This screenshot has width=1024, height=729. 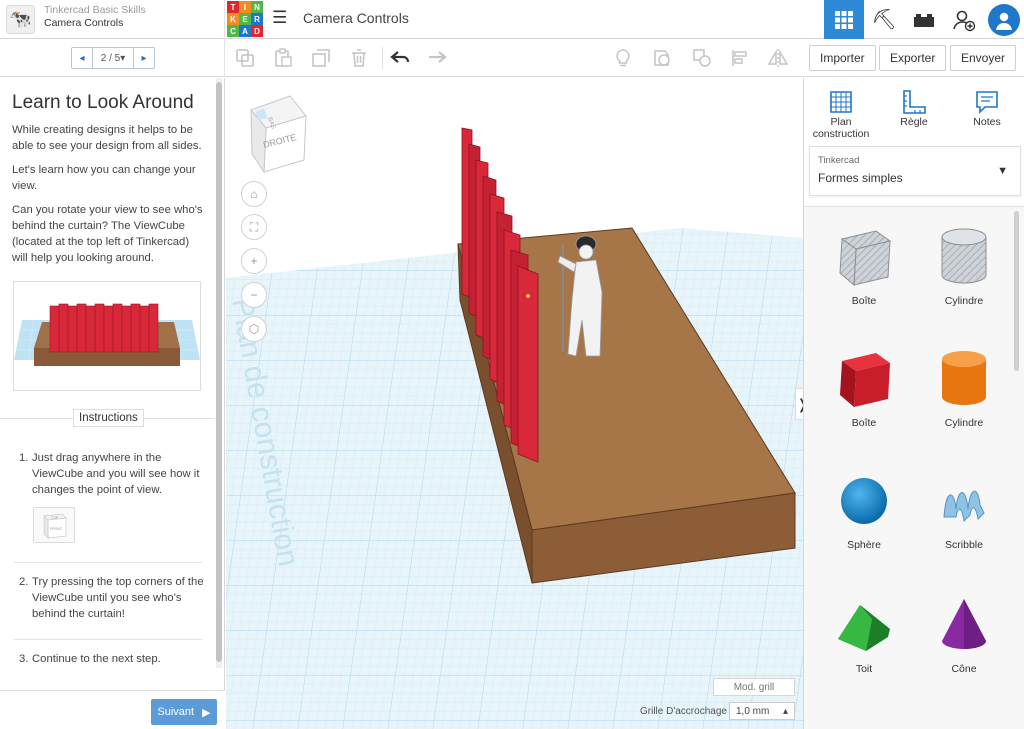 I want to click on shapes-scrollbar, so click(x=1016, y=291).